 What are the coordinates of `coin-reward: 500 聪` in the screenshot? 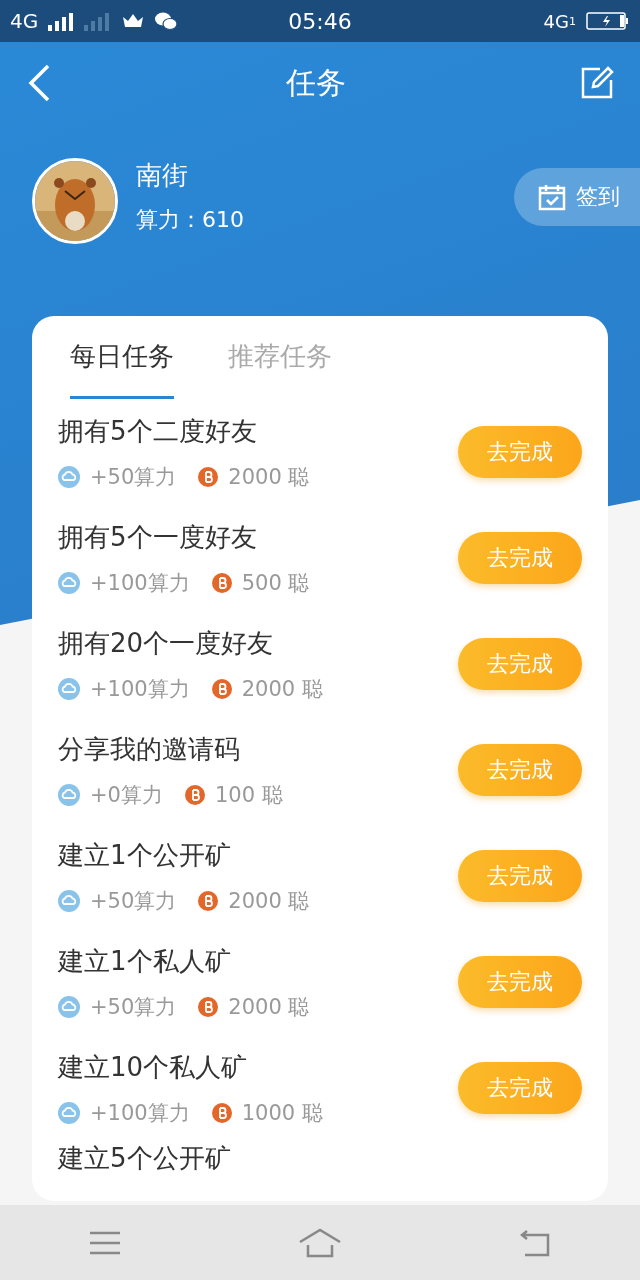 It's located at (275, 583).